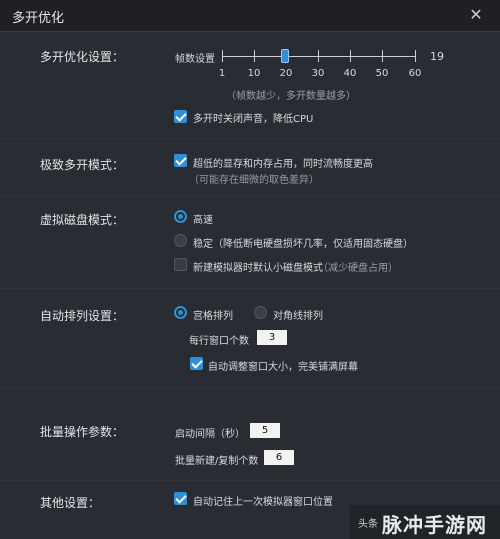 Image resolution: width=500 pixels, height=539 pixels. Describe the element at coordinates (260, 312) in the screenshot. I see `diagonal-arrange-radio` at that location.